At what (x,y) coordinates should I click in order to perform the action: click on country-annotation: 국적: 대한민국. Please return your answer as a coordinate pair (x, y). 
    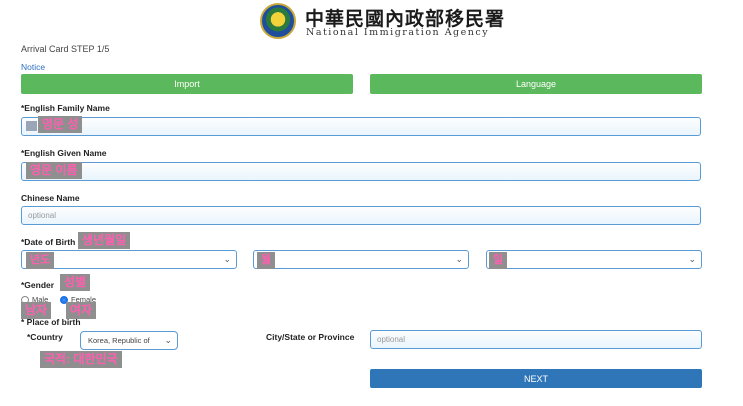
    Looking at the image, I should click on (81, 359).